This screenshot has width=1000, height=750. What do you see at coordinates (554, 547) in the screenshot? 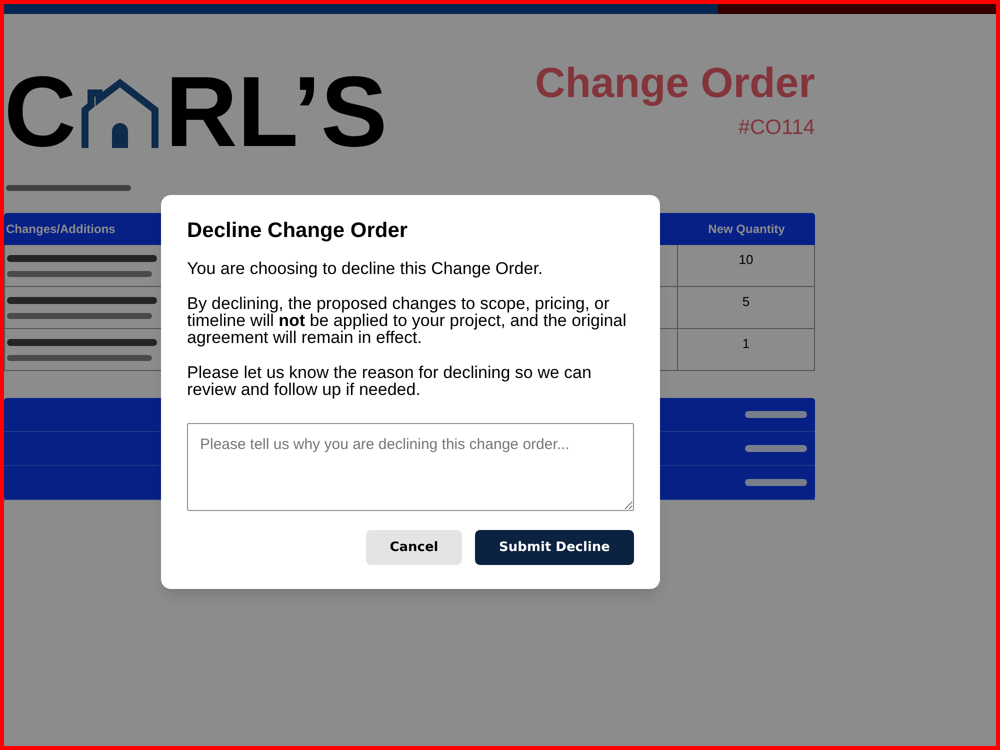
I see `submit-decline-button: Submit Decline` at bounding box center [554, 547].